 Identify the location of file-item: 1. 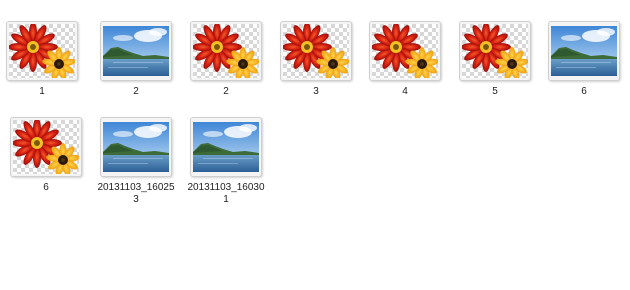
(42, 59).